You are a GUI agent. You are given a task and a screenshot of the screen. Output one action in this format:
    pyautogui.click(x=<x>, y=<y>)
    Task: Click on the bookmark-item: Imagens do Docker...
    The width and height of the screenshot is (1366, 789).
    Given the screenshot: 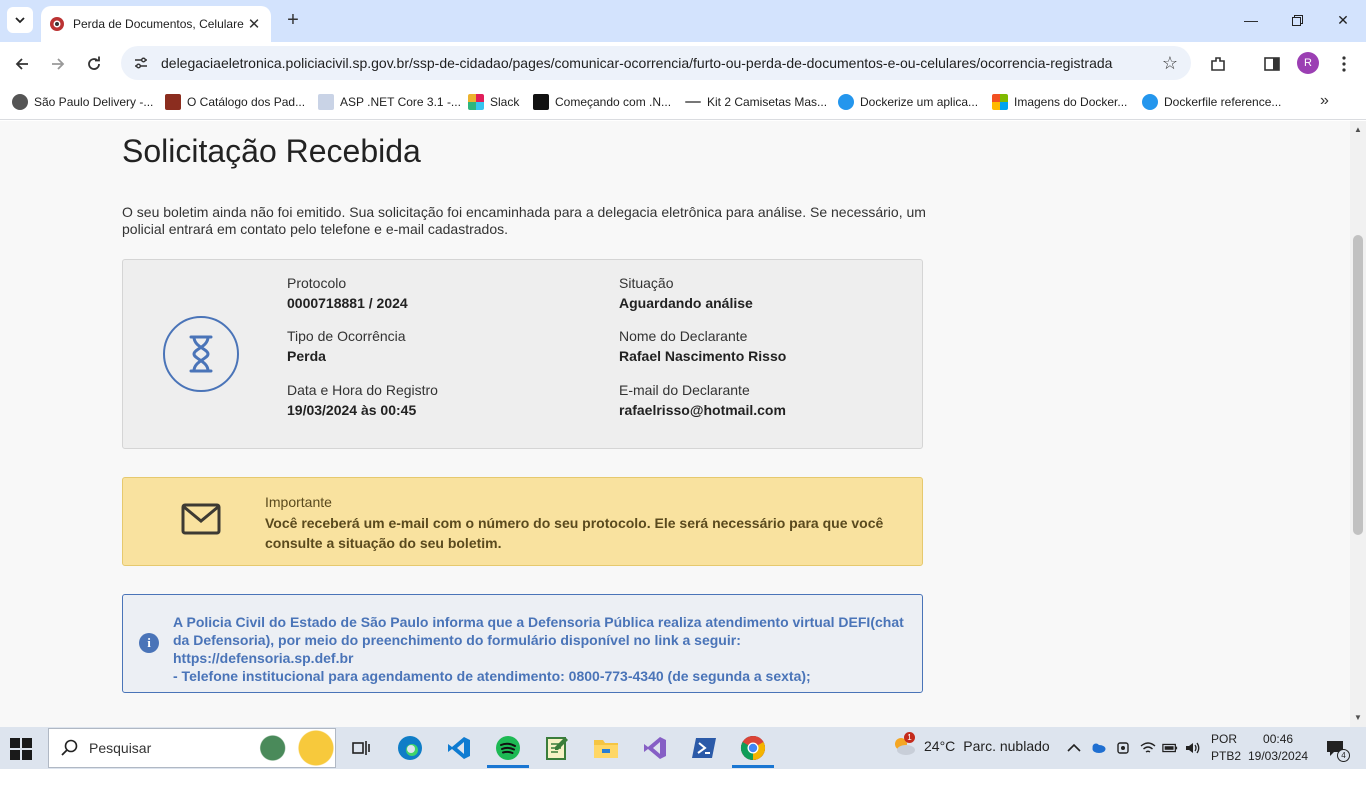 What is the action you would take?
    pyautogui.click(x=1059, y=102)
    